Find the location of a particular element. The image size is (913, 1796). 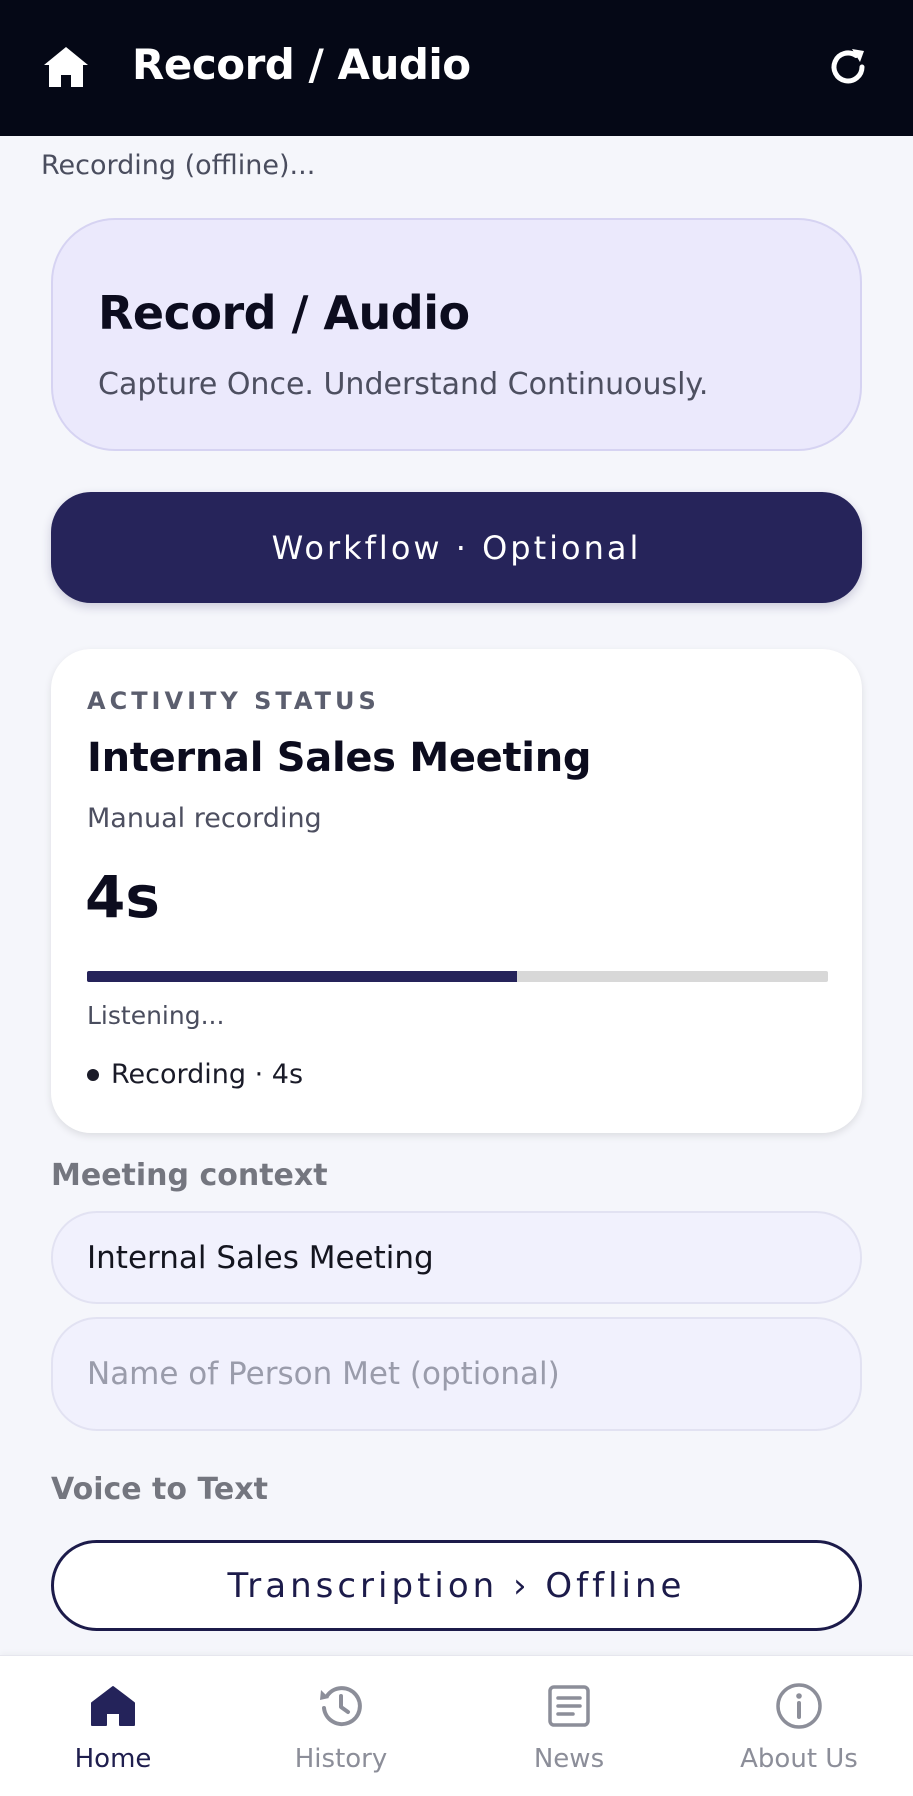

recording-dot-icon is located at coordinates (93, 1074).